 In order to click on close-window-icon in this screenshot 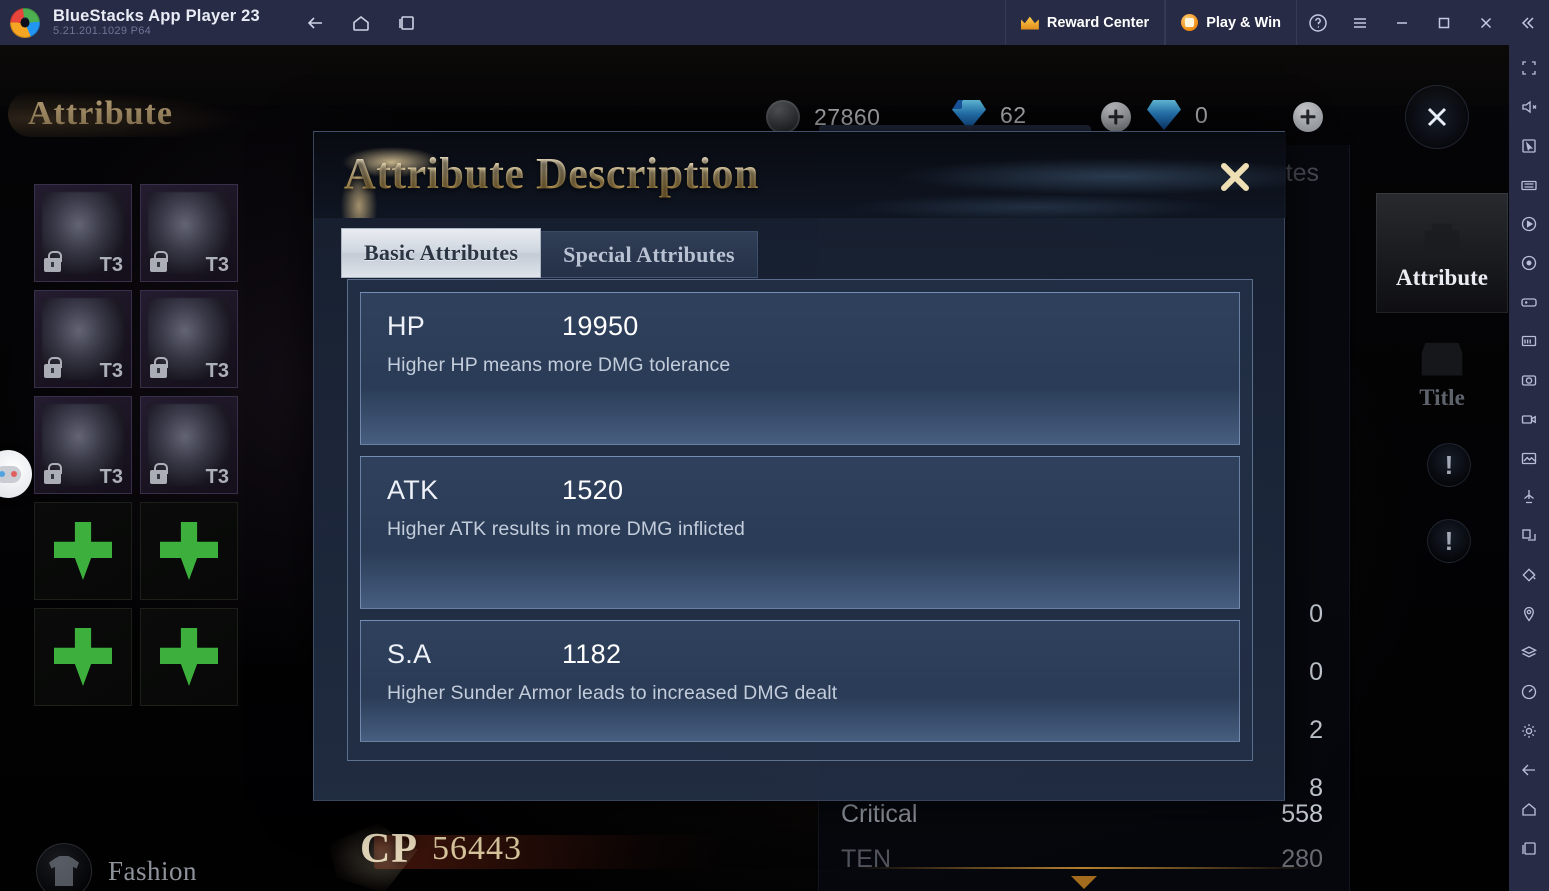, I will do `click(1486, 22)`.